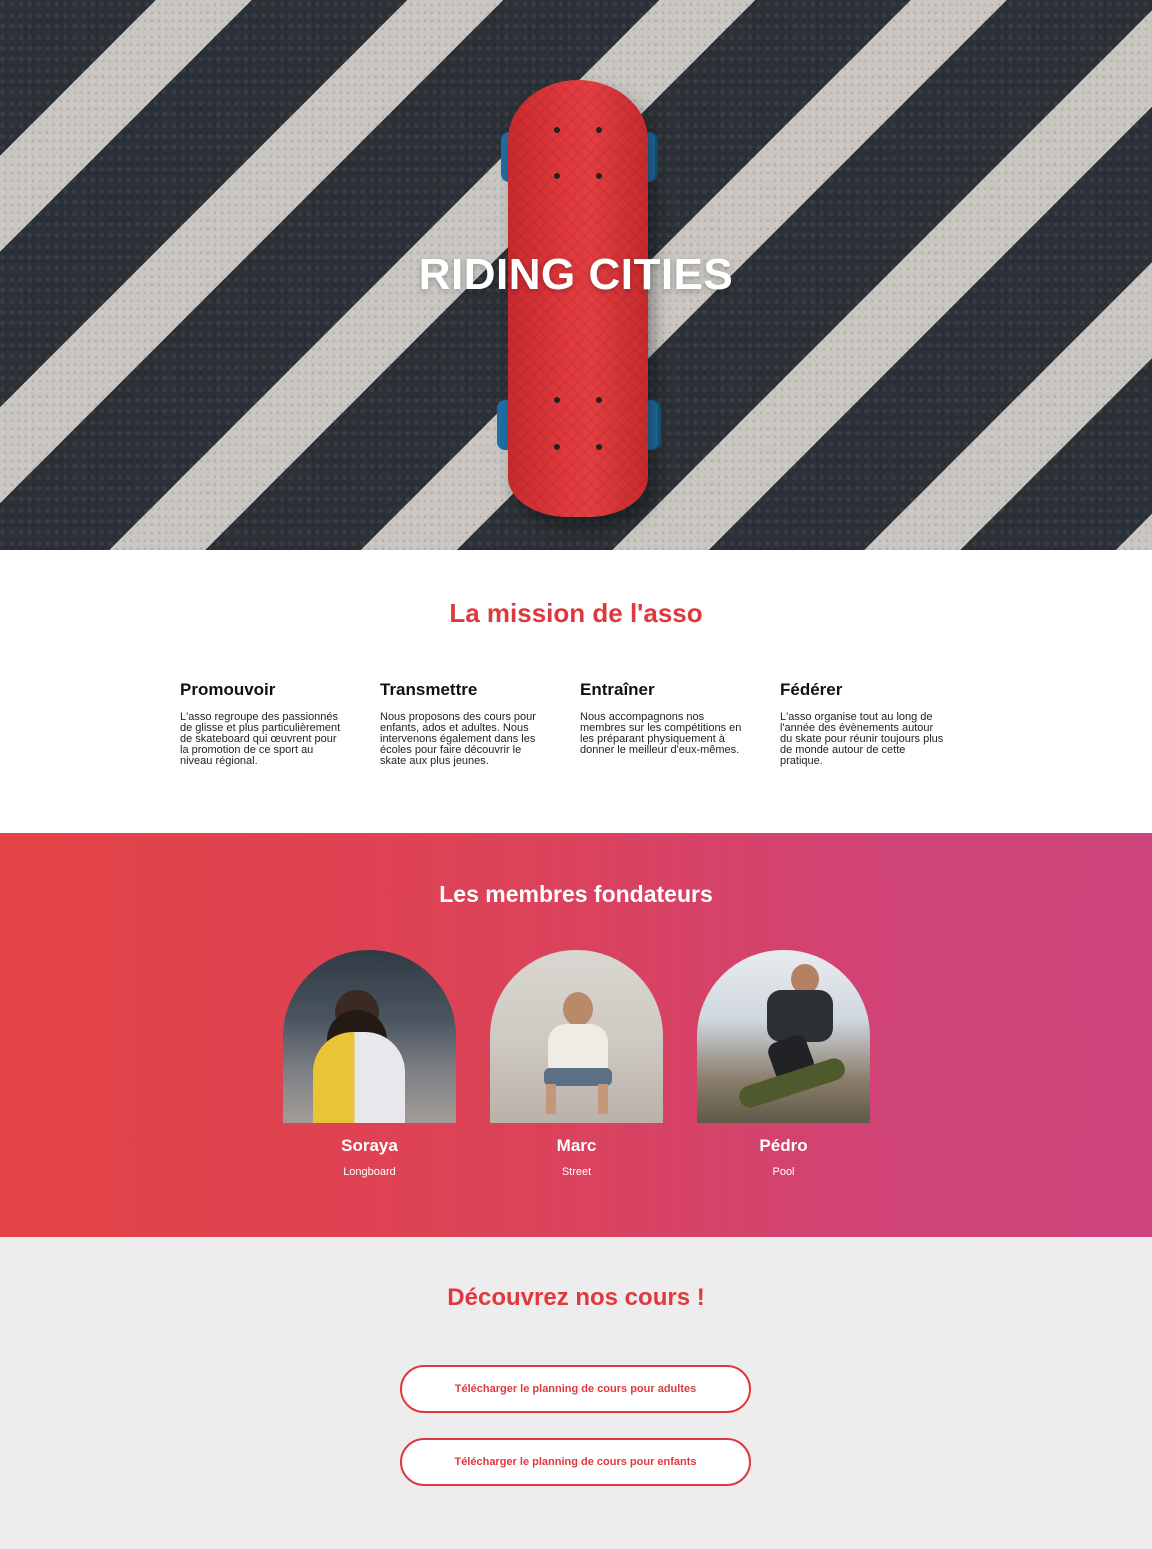  Describe the element at coordinates (576, 1297) in the screenshot. I see `courses-title: Découvrez nos cours !` at that location.